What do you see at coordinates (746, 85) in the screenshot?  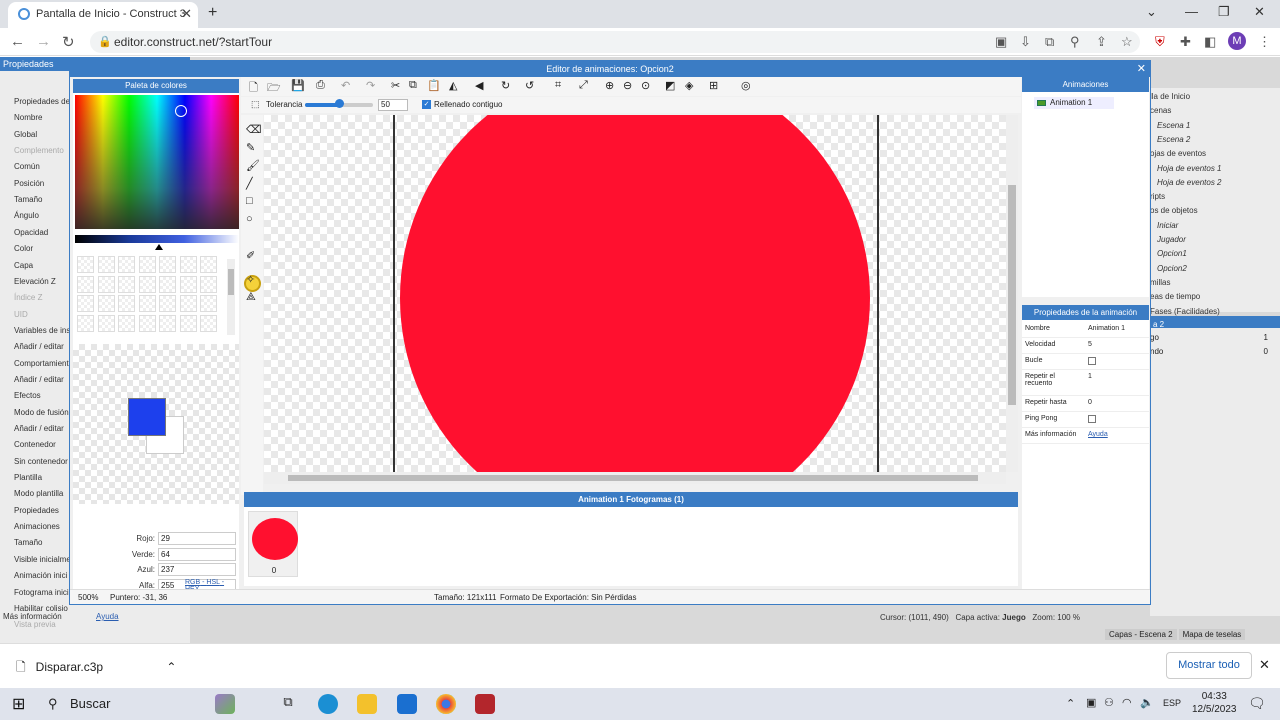 I see `preview-icon: ◎` at bounding box center [746, 85].